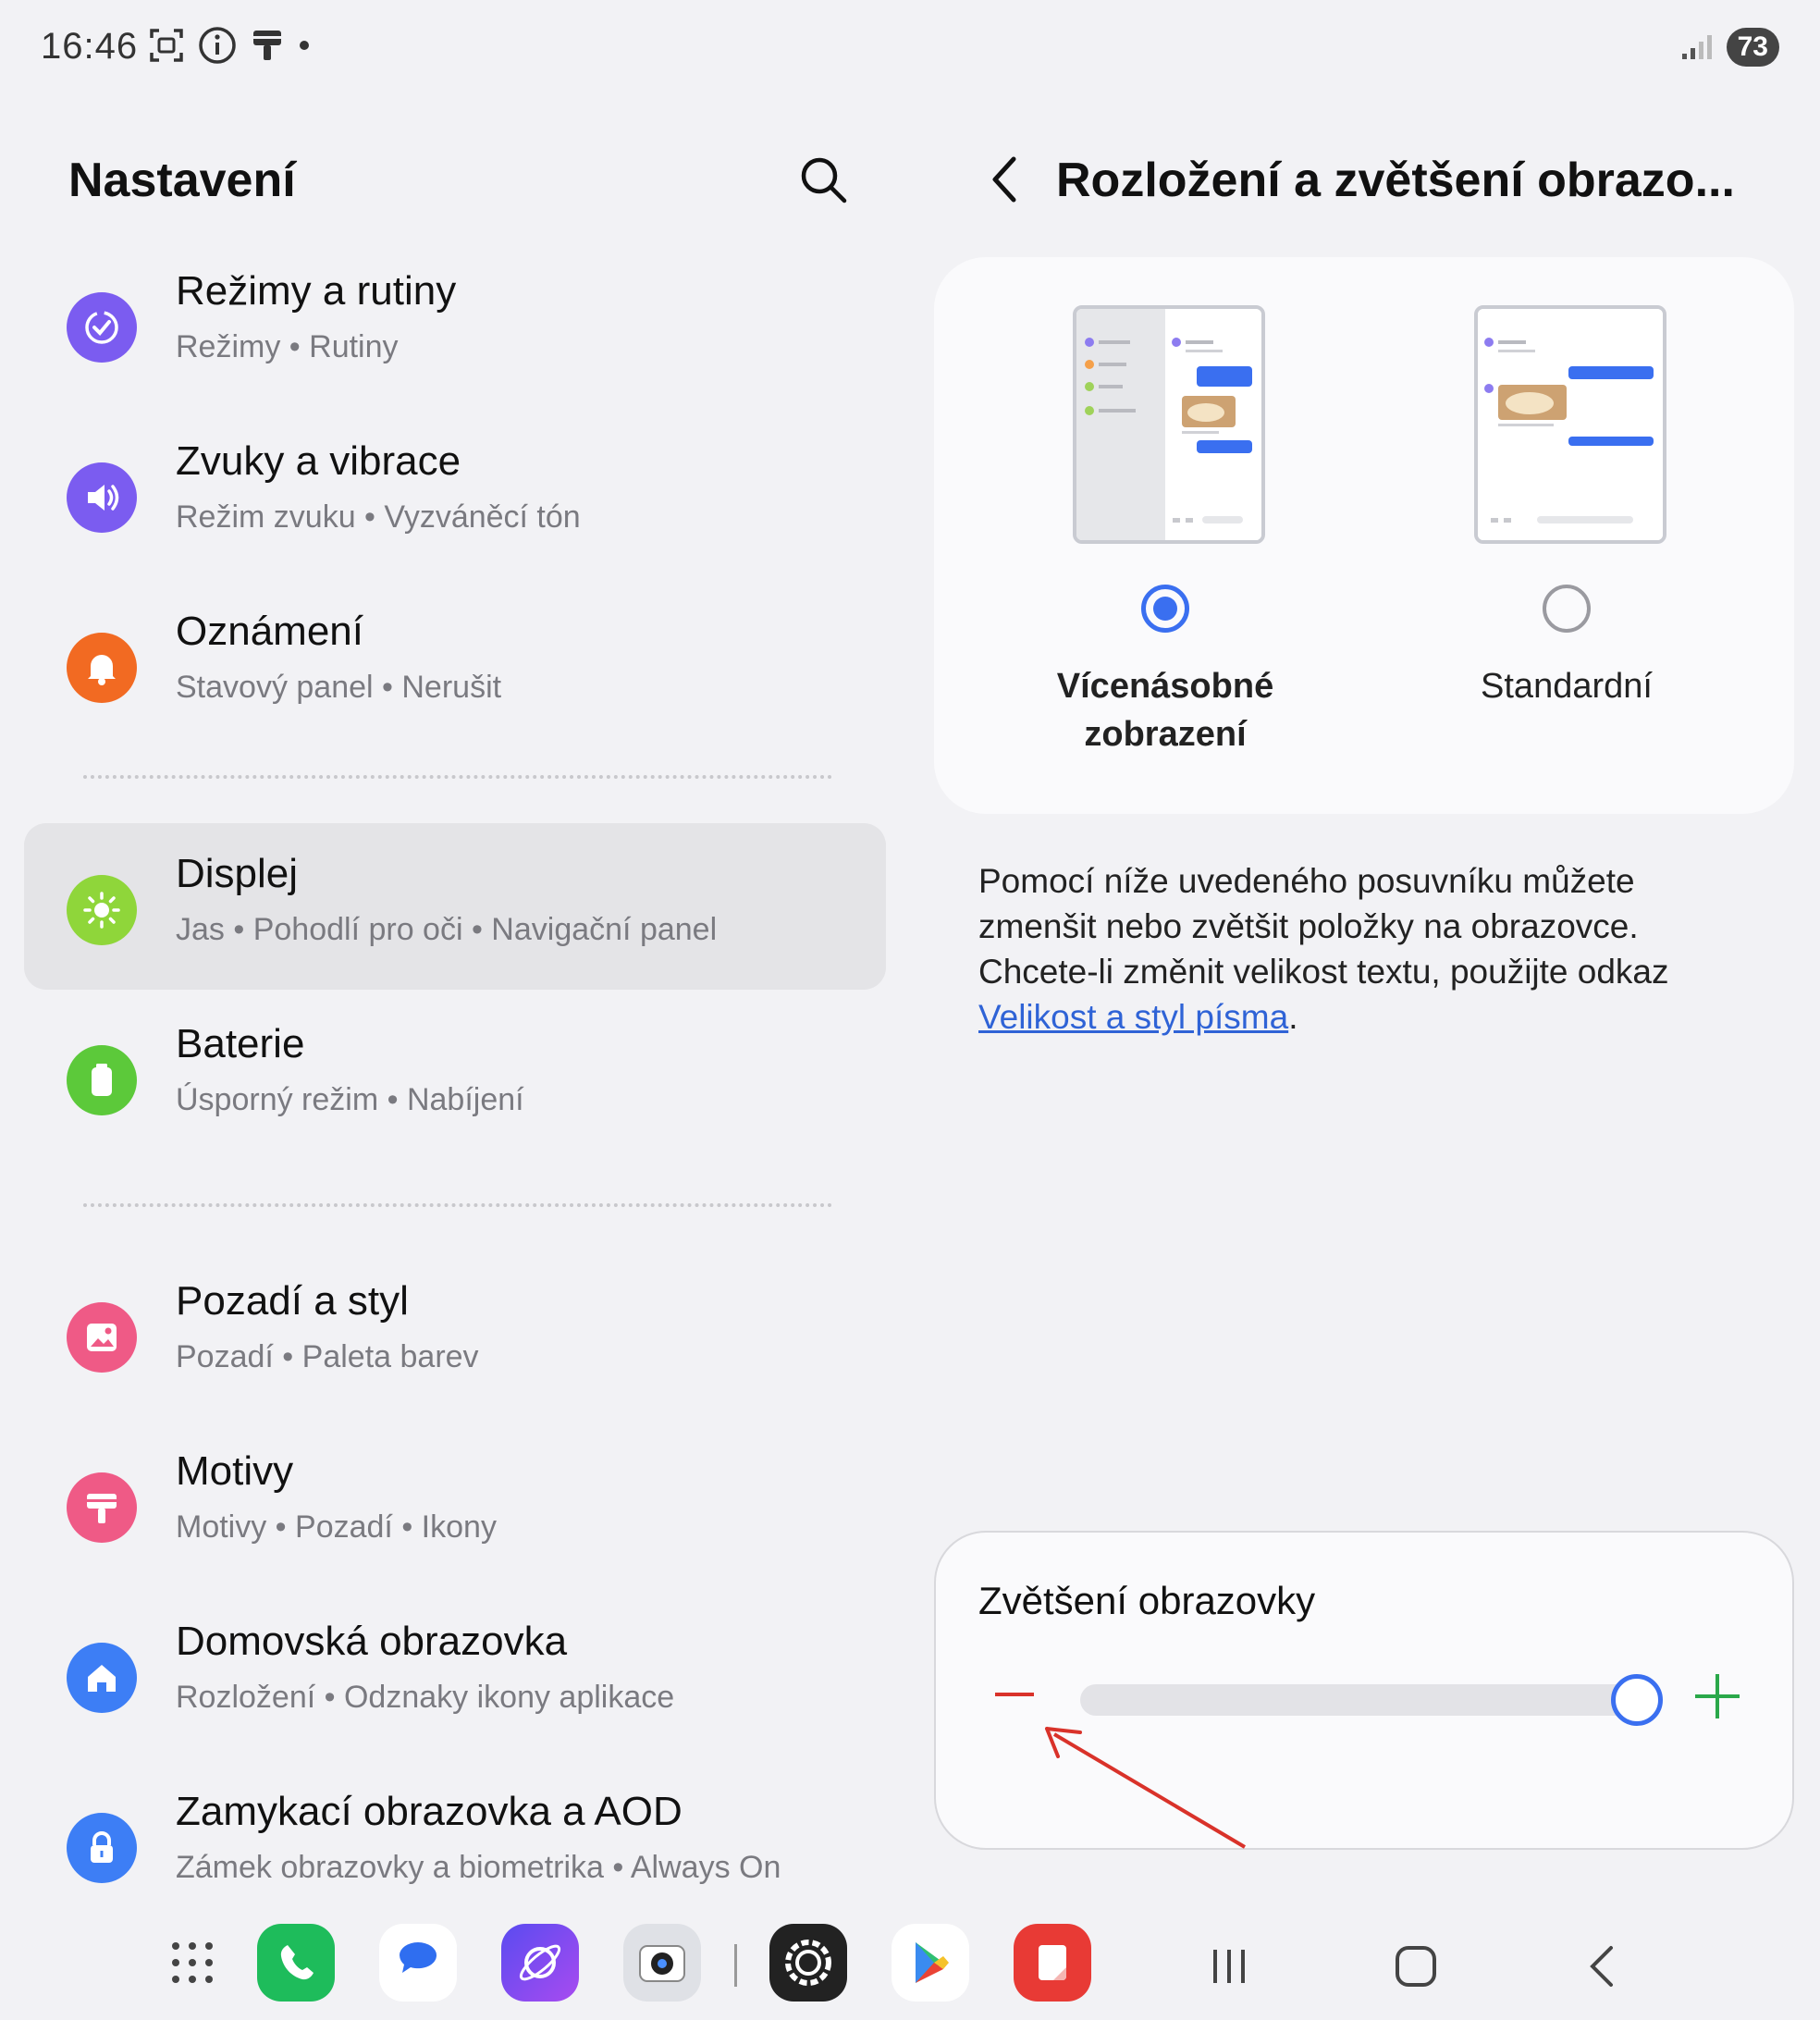 This screenshot has height=2020, width=1820. I want to click on settings-item-subtitle: Zámek obrazovky a biometrika • Always On, so click(478, 1868).